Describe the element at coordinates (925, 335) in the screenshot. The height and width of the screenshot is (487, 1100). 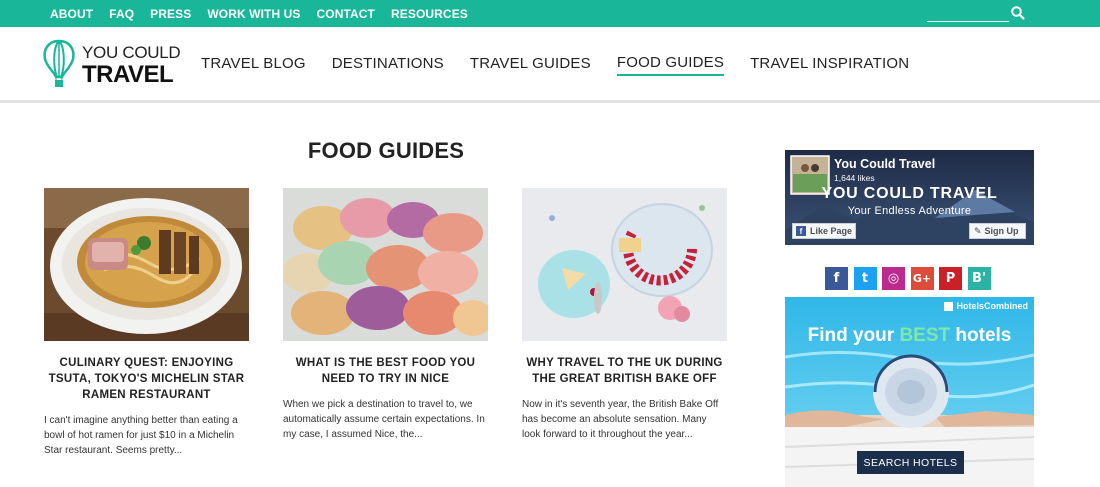
I see `ad-title-best: BEST` at that location.